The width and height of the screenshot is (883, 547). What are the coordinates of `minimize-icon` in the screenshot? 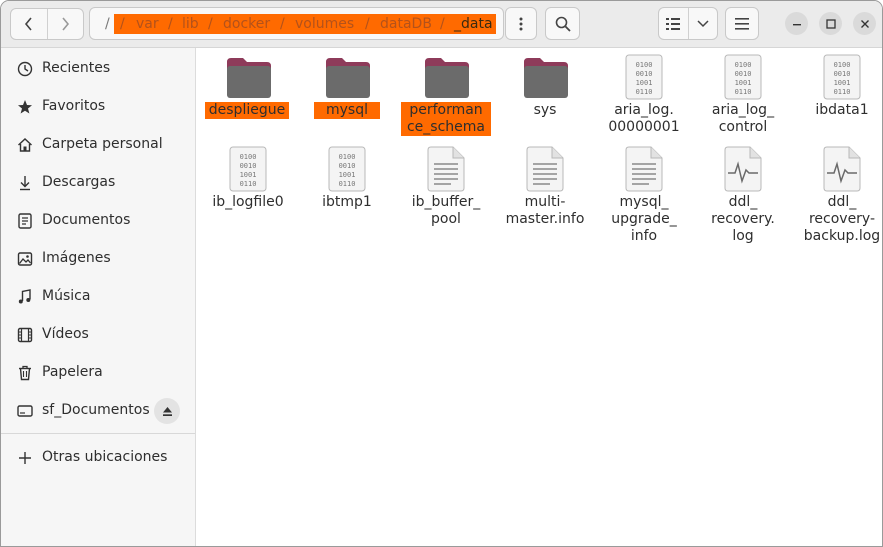 It's located at (796, 24).